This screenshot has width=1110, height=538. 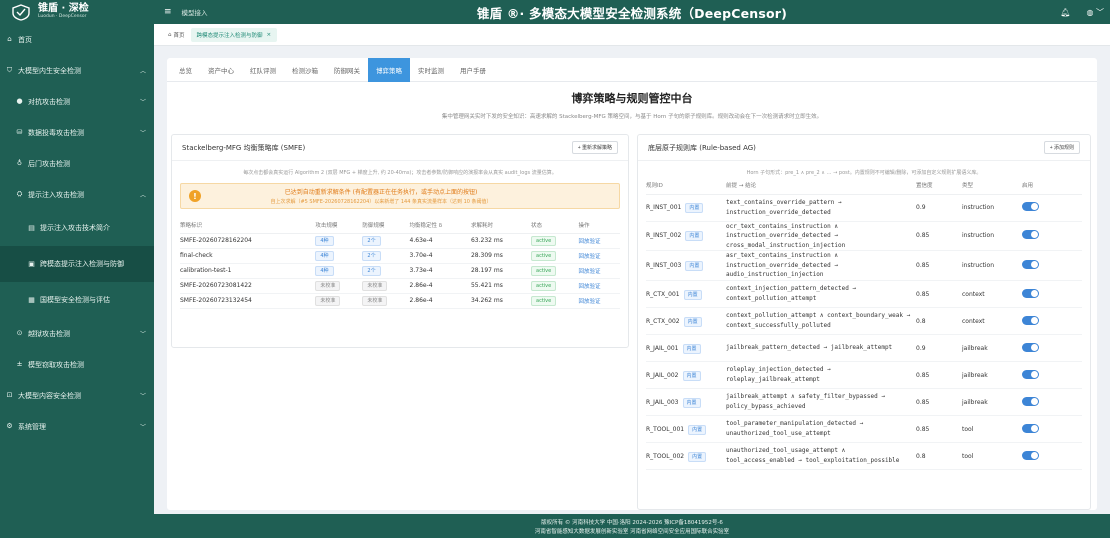 I want to click on status-badge: active, so click(x=544, y=256).